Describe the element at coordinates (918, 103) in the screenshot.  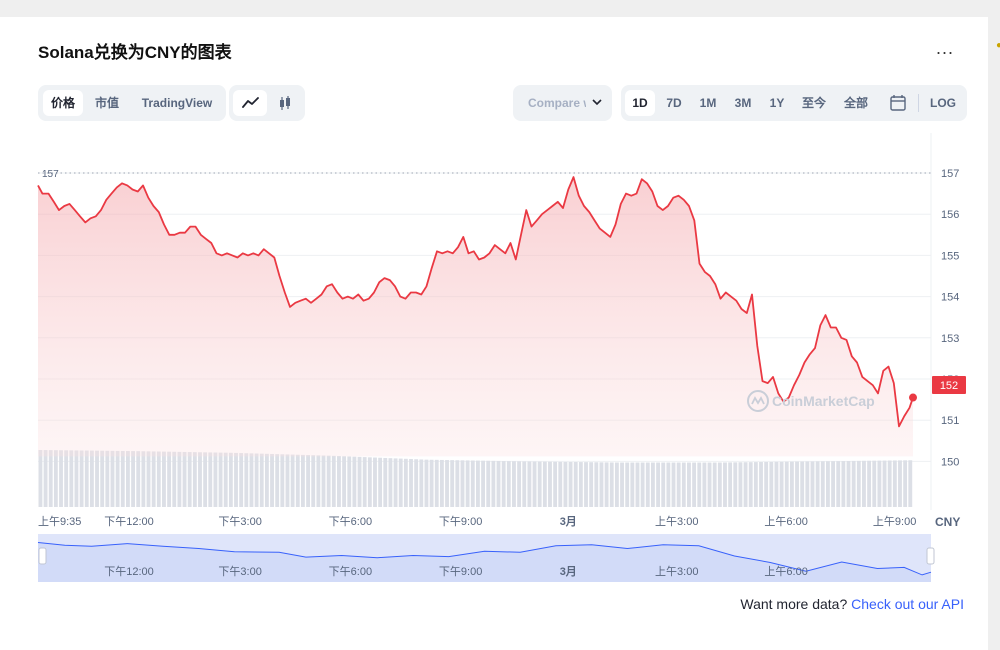
I see `divider` at that location.